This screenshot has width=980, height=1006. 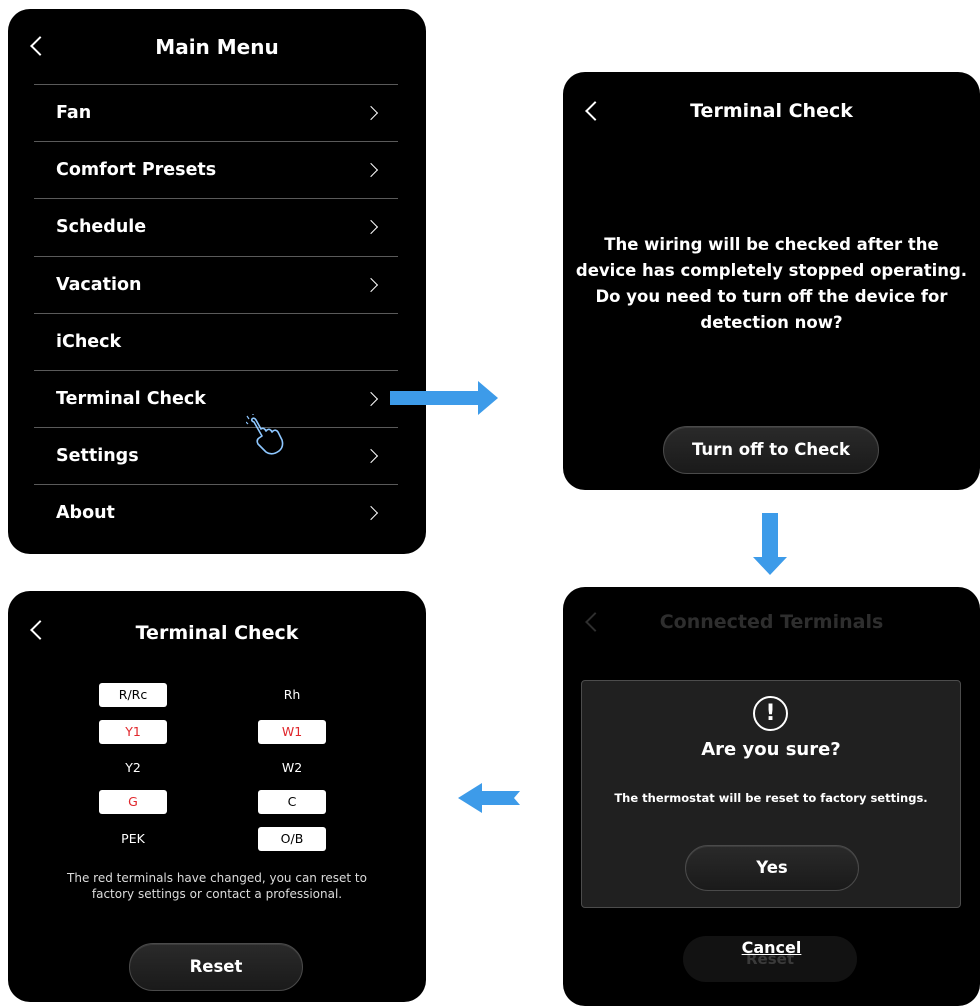 What do you see at coordinates (770, 544) in the screenshot?
I see `arrow-down-icon` at bounding box center [770, 544].